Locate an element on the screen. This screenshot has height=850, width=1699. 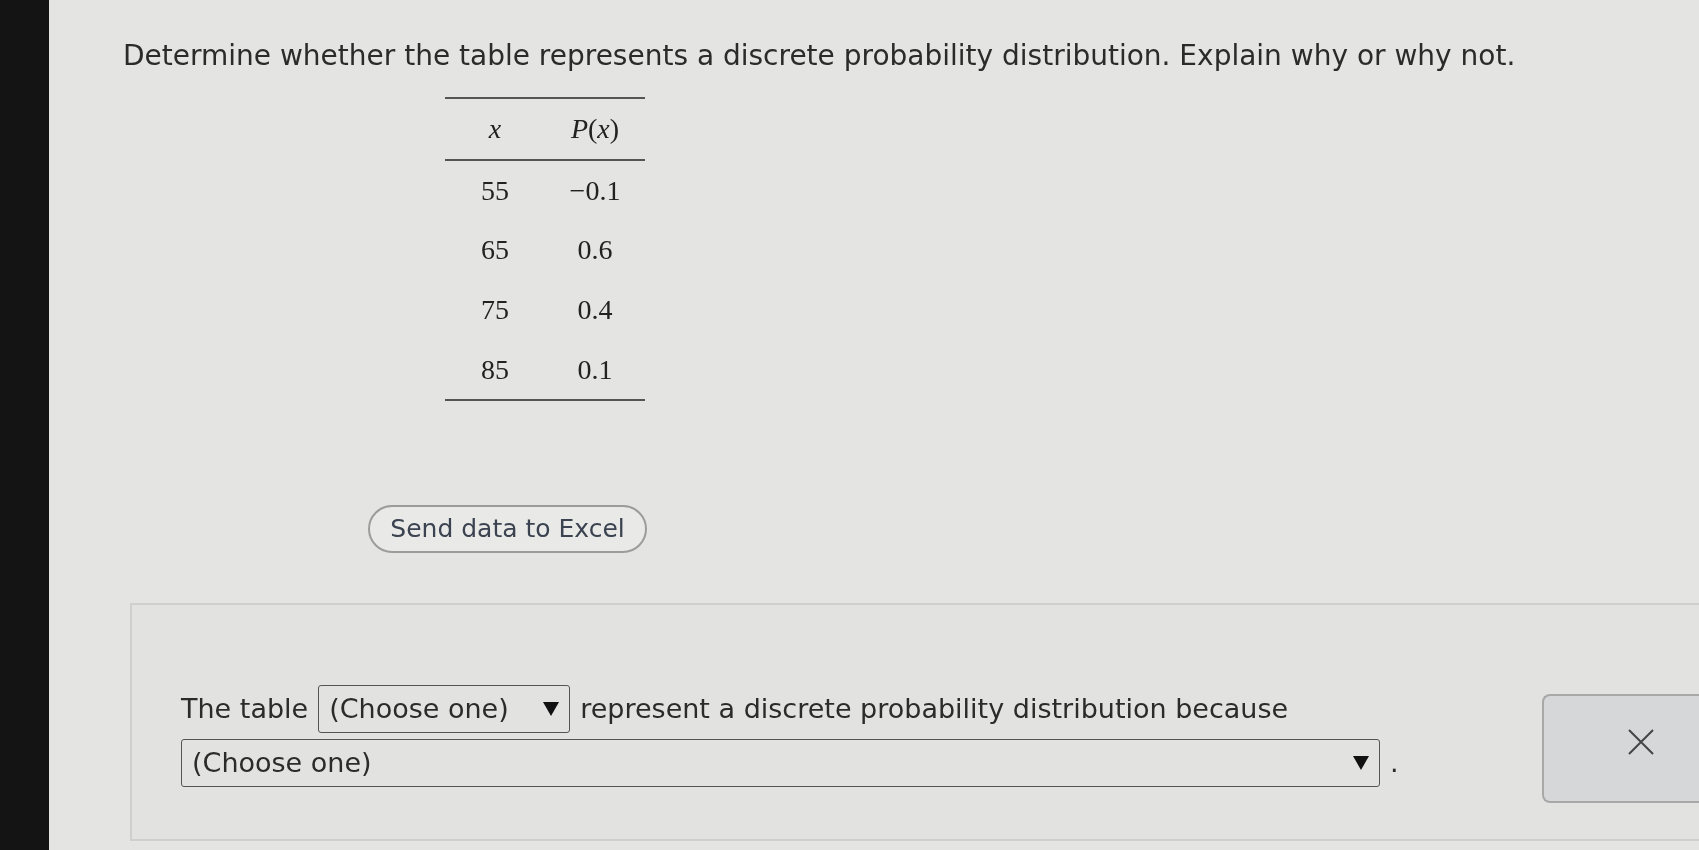
sentence-text: represent a discrete probability distribution because is located at coordinates (934, 708).